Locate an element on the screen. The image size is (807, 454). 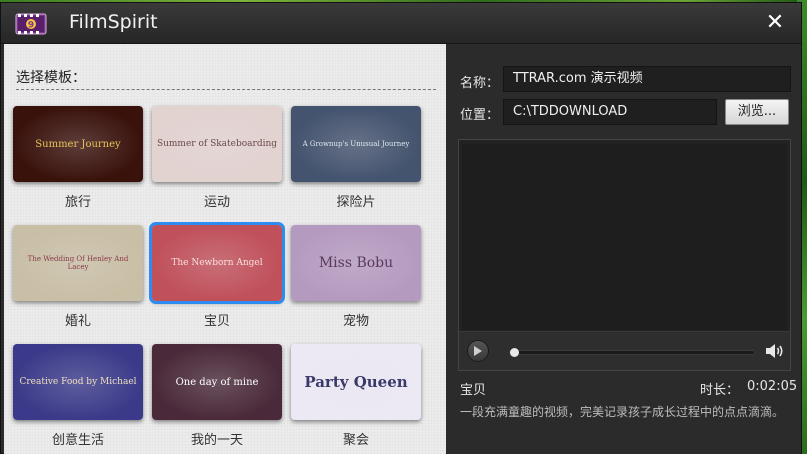
template-tile: One day of mine 我的一天 is located at coordinates (217, 396).